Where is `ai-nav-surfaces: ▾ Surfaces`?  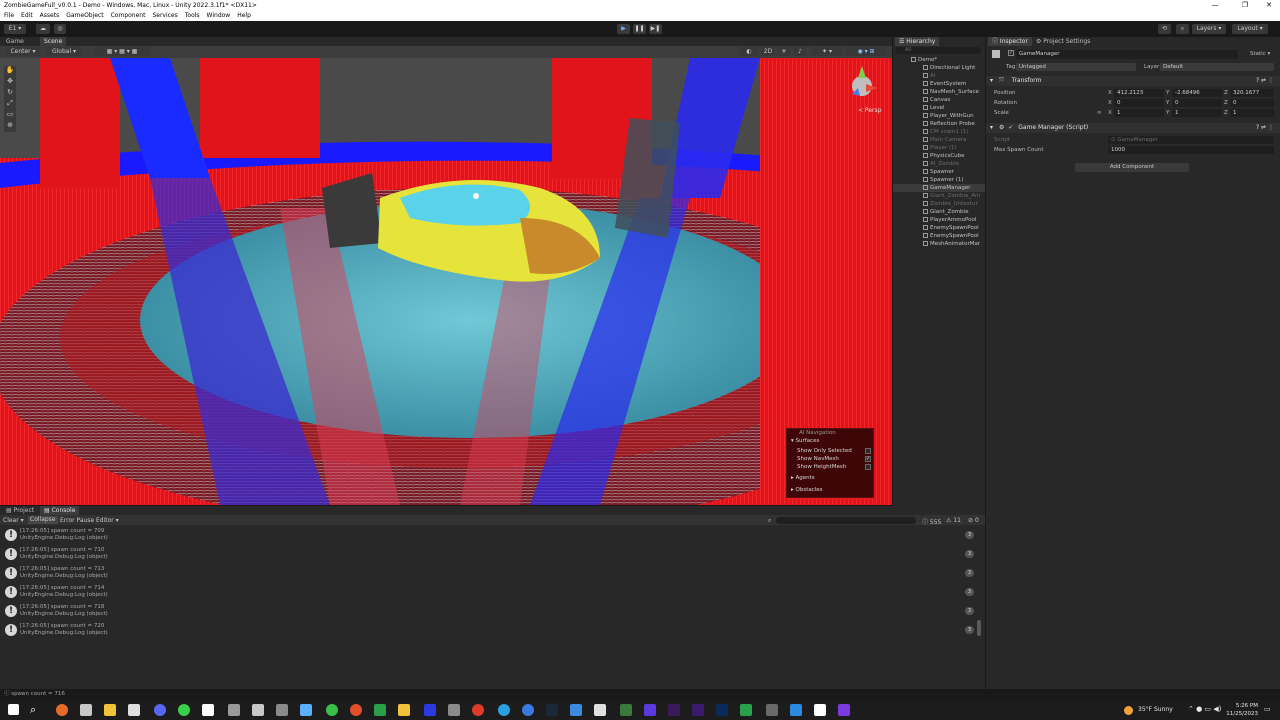 ai-nav-surfaces: ▾ Surfaces is located at coordinates (805, 441).